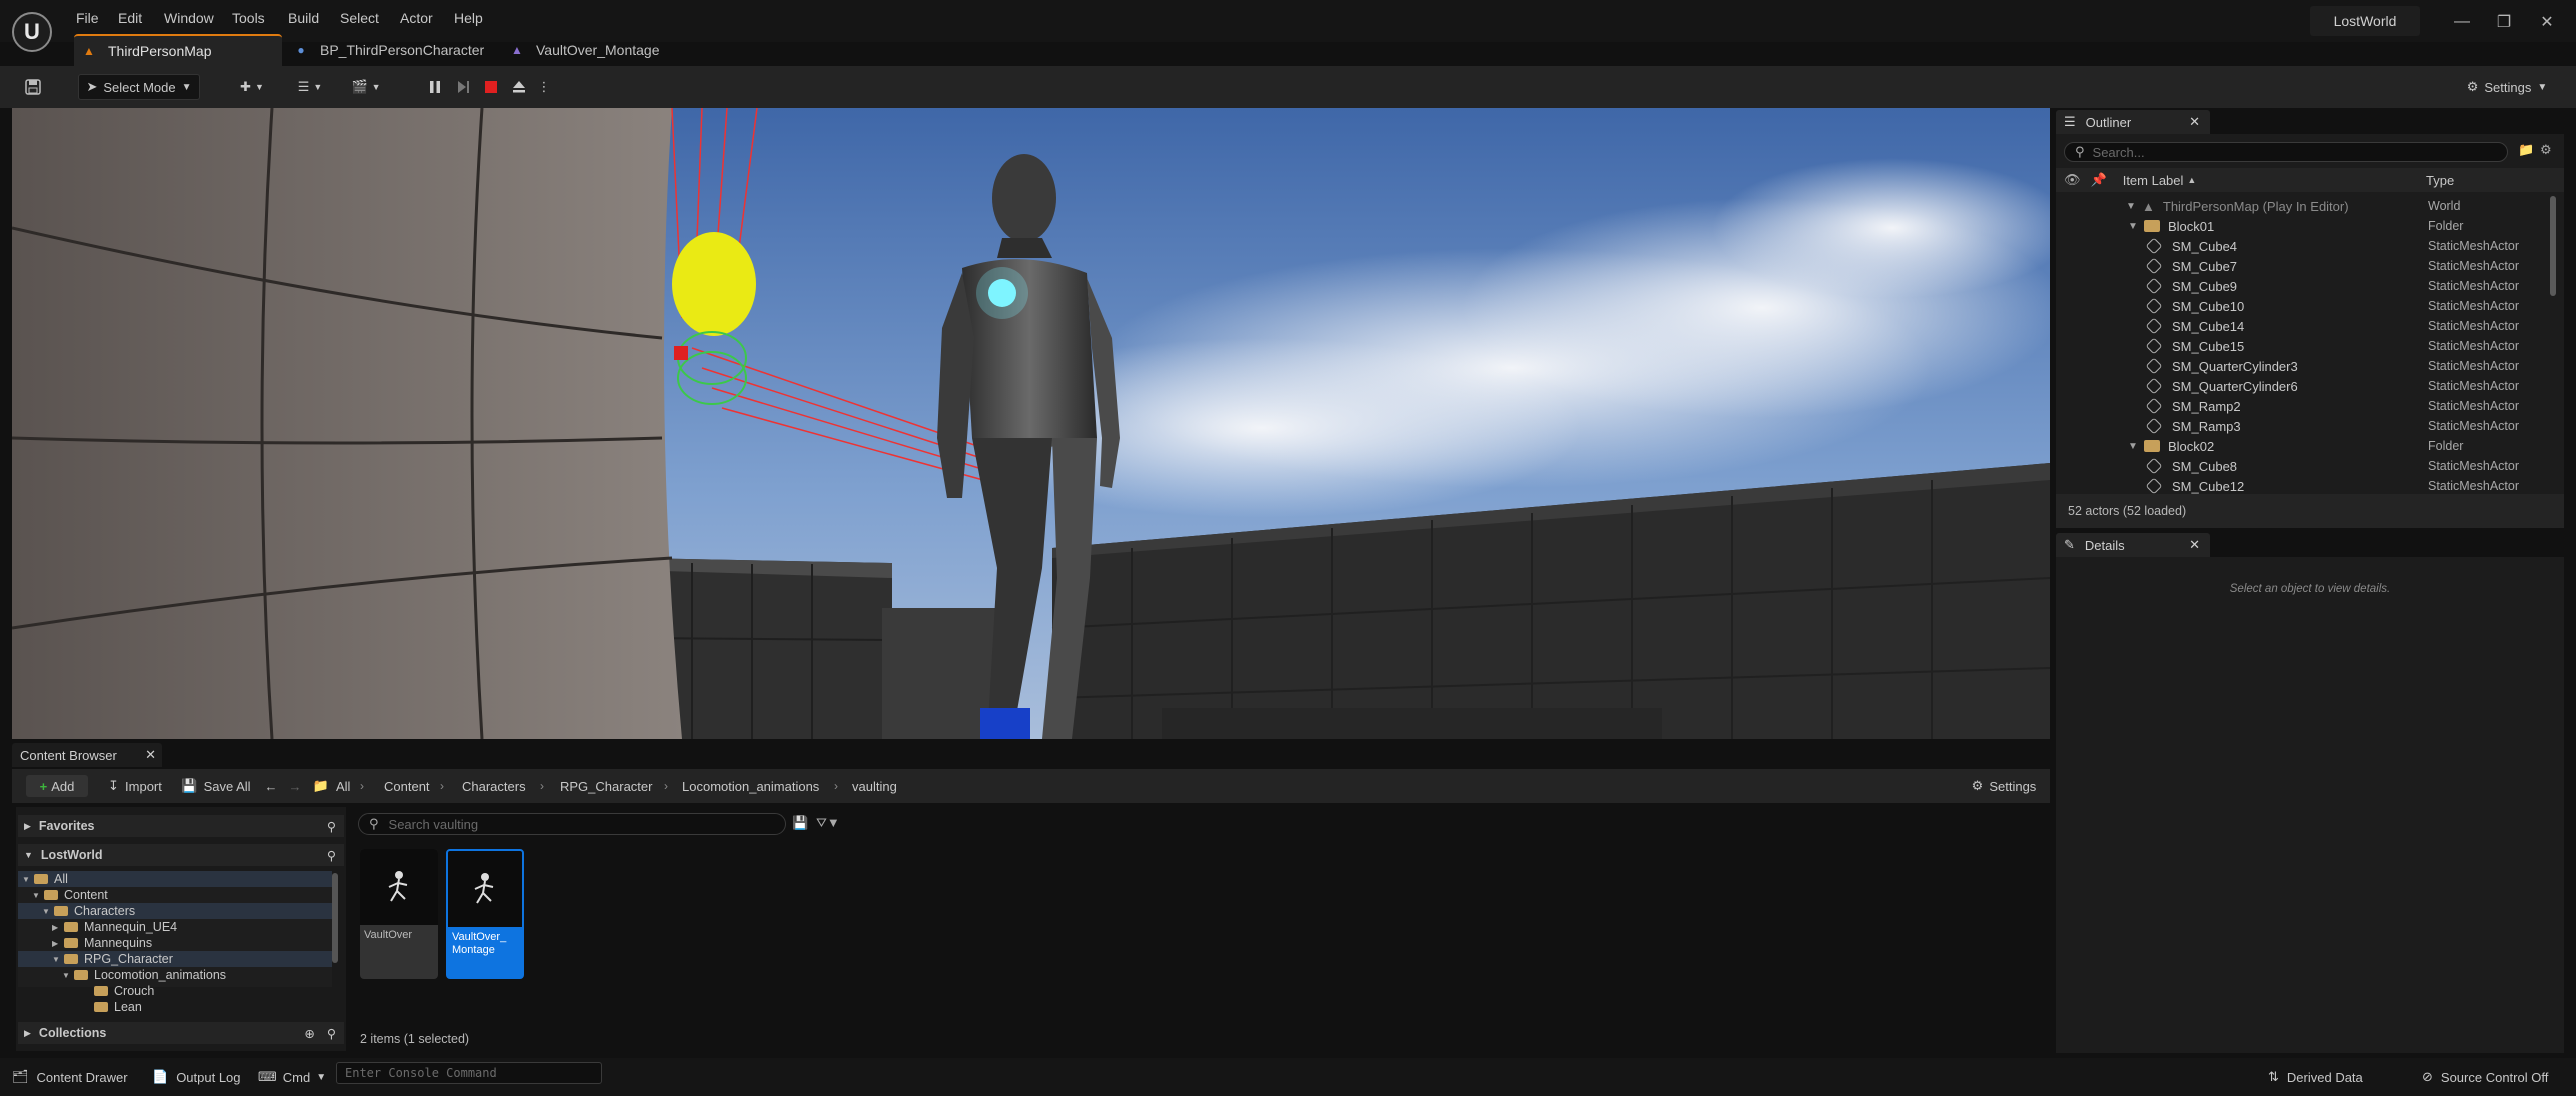  What do you see at coordinates (2310, 346) in the screenshot?
I see `outliner-row: SM_Cube15 StaticMeshActor` at bounding box center [2310, 346].